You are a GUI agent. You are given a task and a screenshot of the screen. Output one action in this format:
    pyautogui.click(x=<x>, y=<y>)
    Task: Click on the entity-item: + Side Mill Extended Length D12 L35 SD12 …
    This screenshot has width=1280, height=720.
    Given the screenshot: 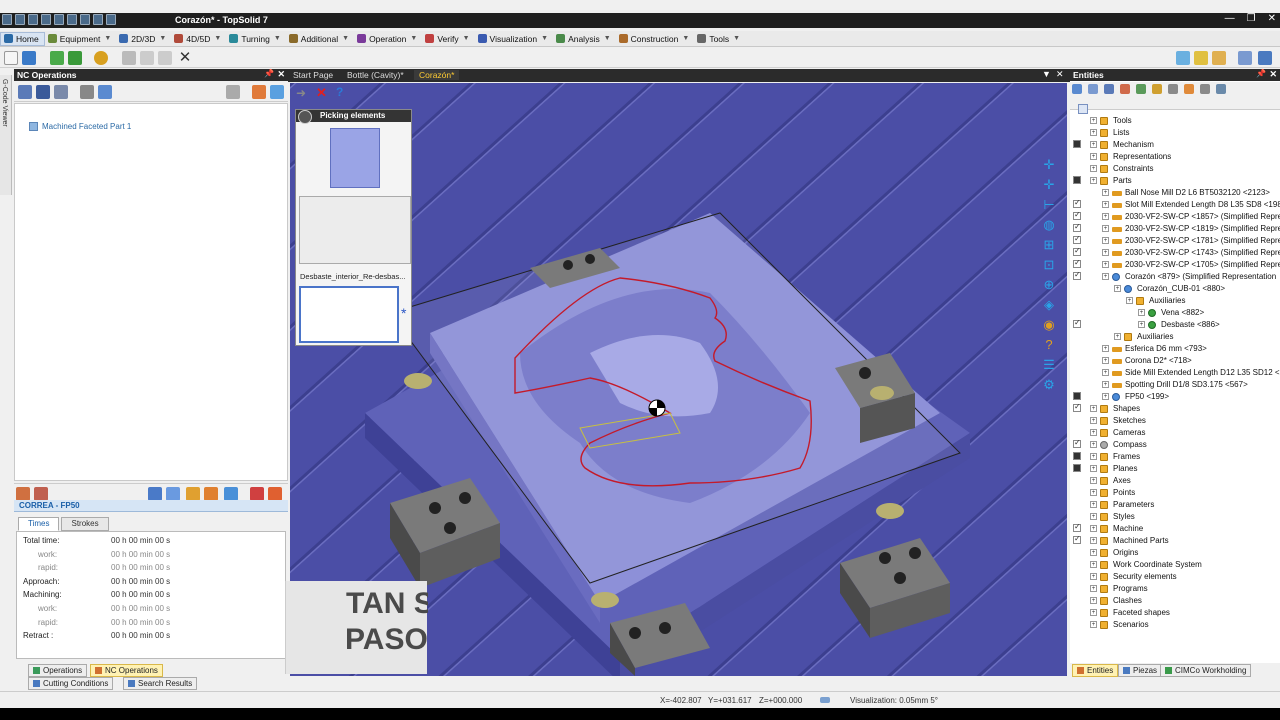 What is the action you would take?
    pyautogui.click(x=1175, y=373)
    